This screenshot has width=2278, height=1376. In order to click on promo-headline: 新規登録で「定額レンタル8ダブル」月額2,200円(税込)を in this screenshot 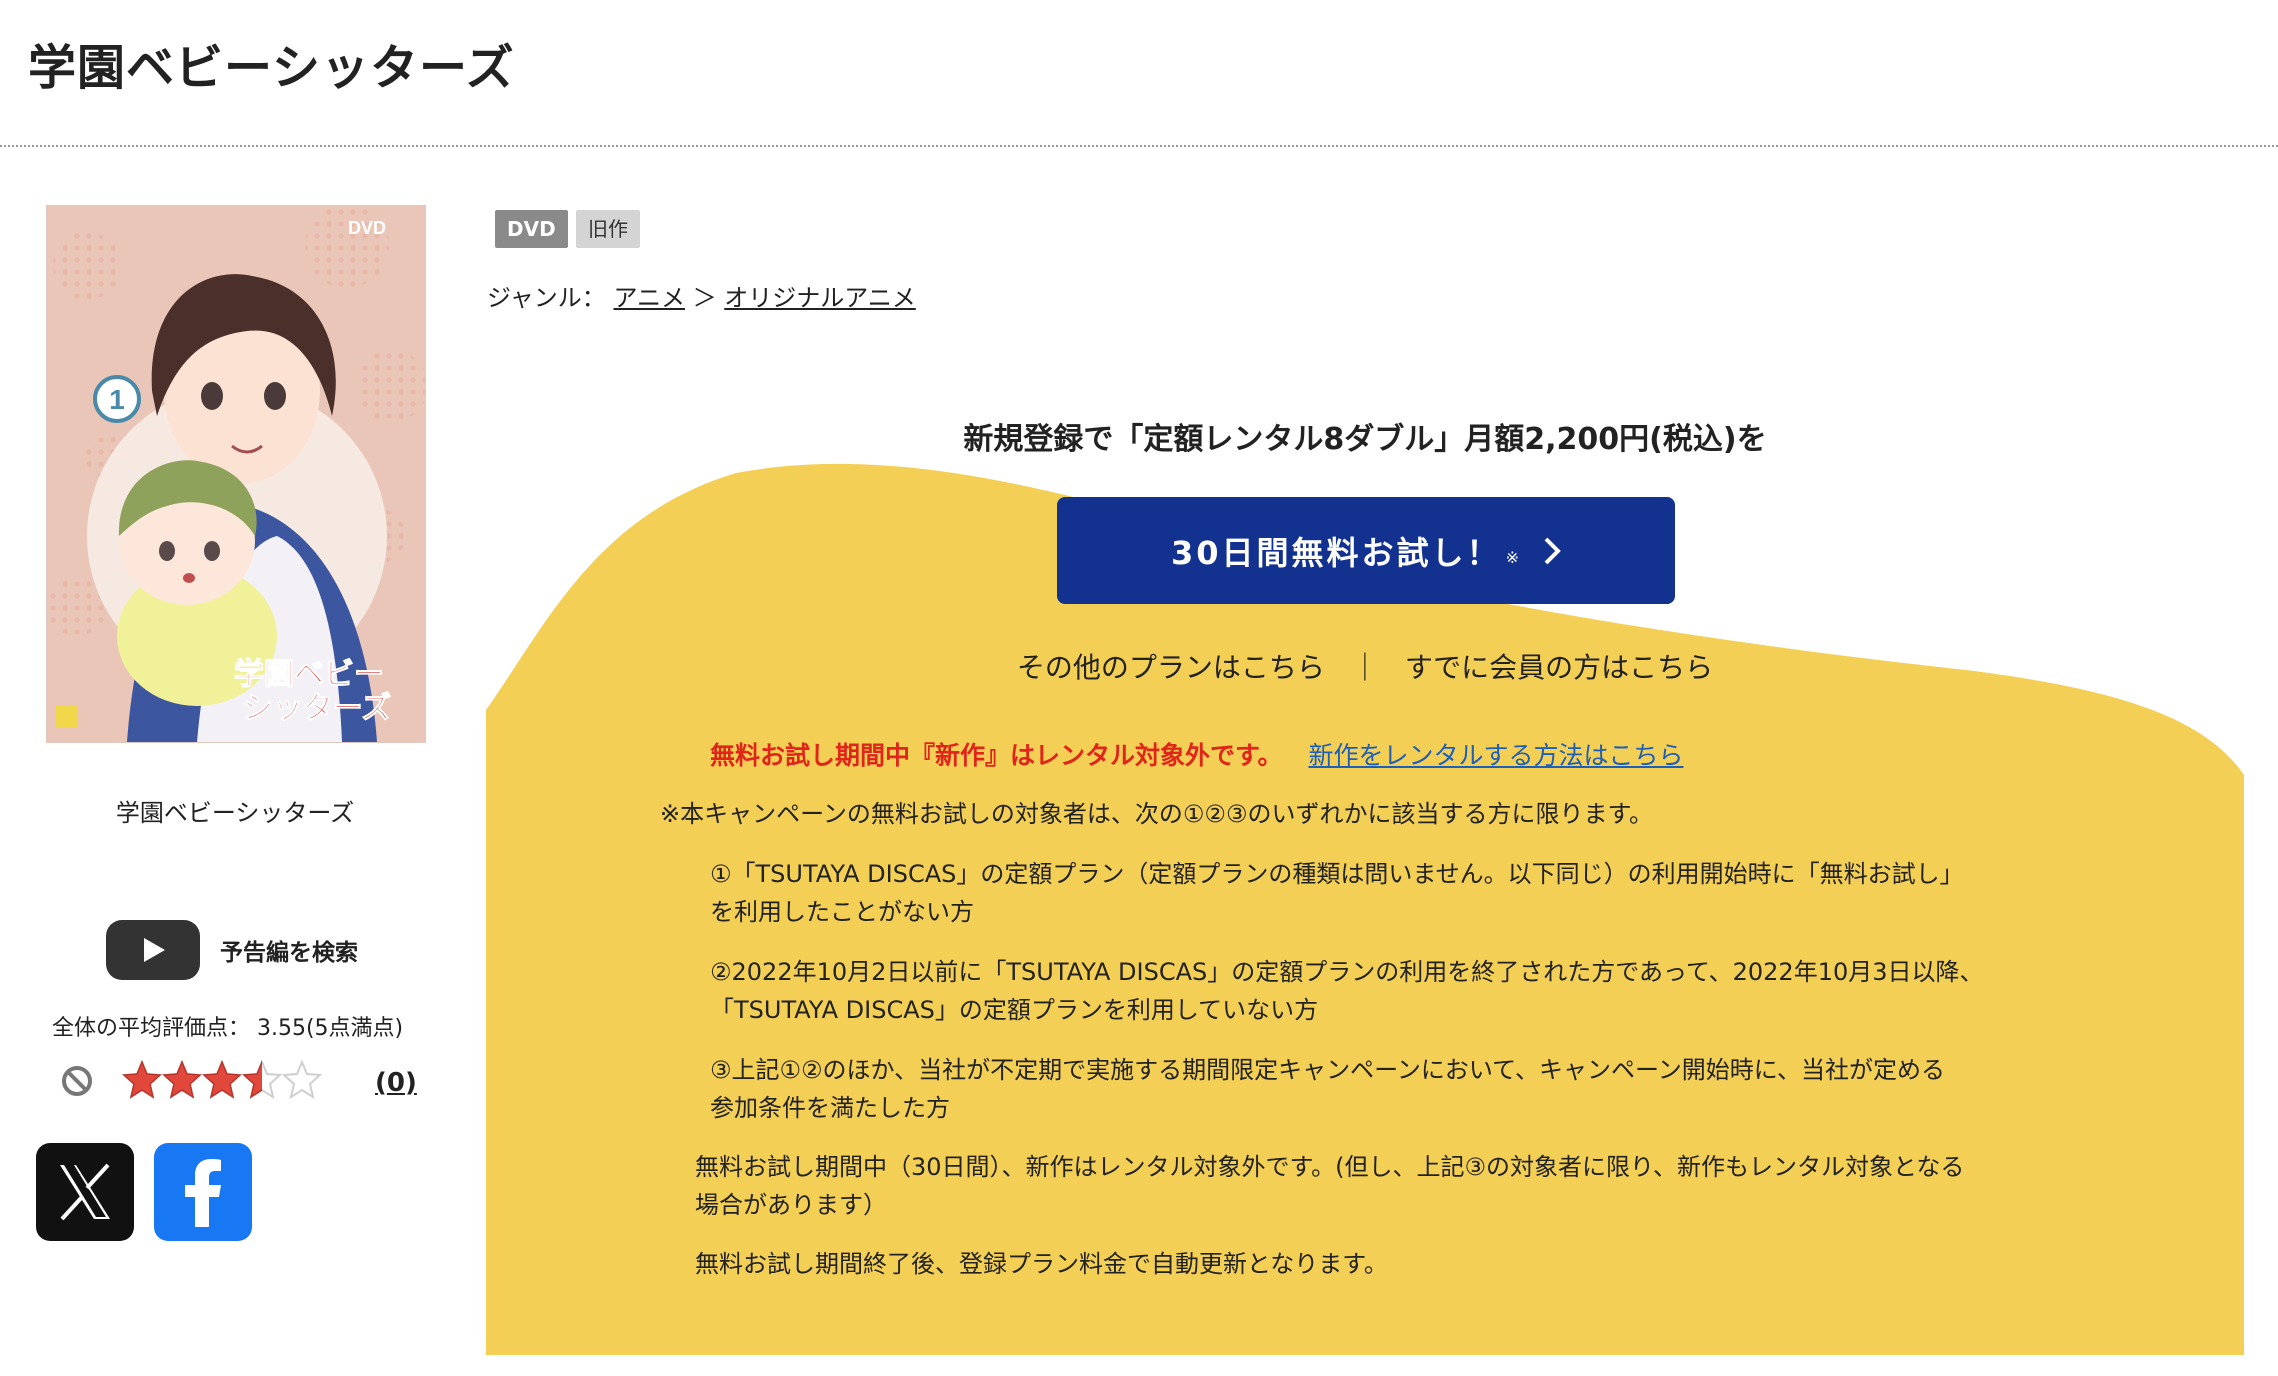, I will do `click(1365, 439)`.